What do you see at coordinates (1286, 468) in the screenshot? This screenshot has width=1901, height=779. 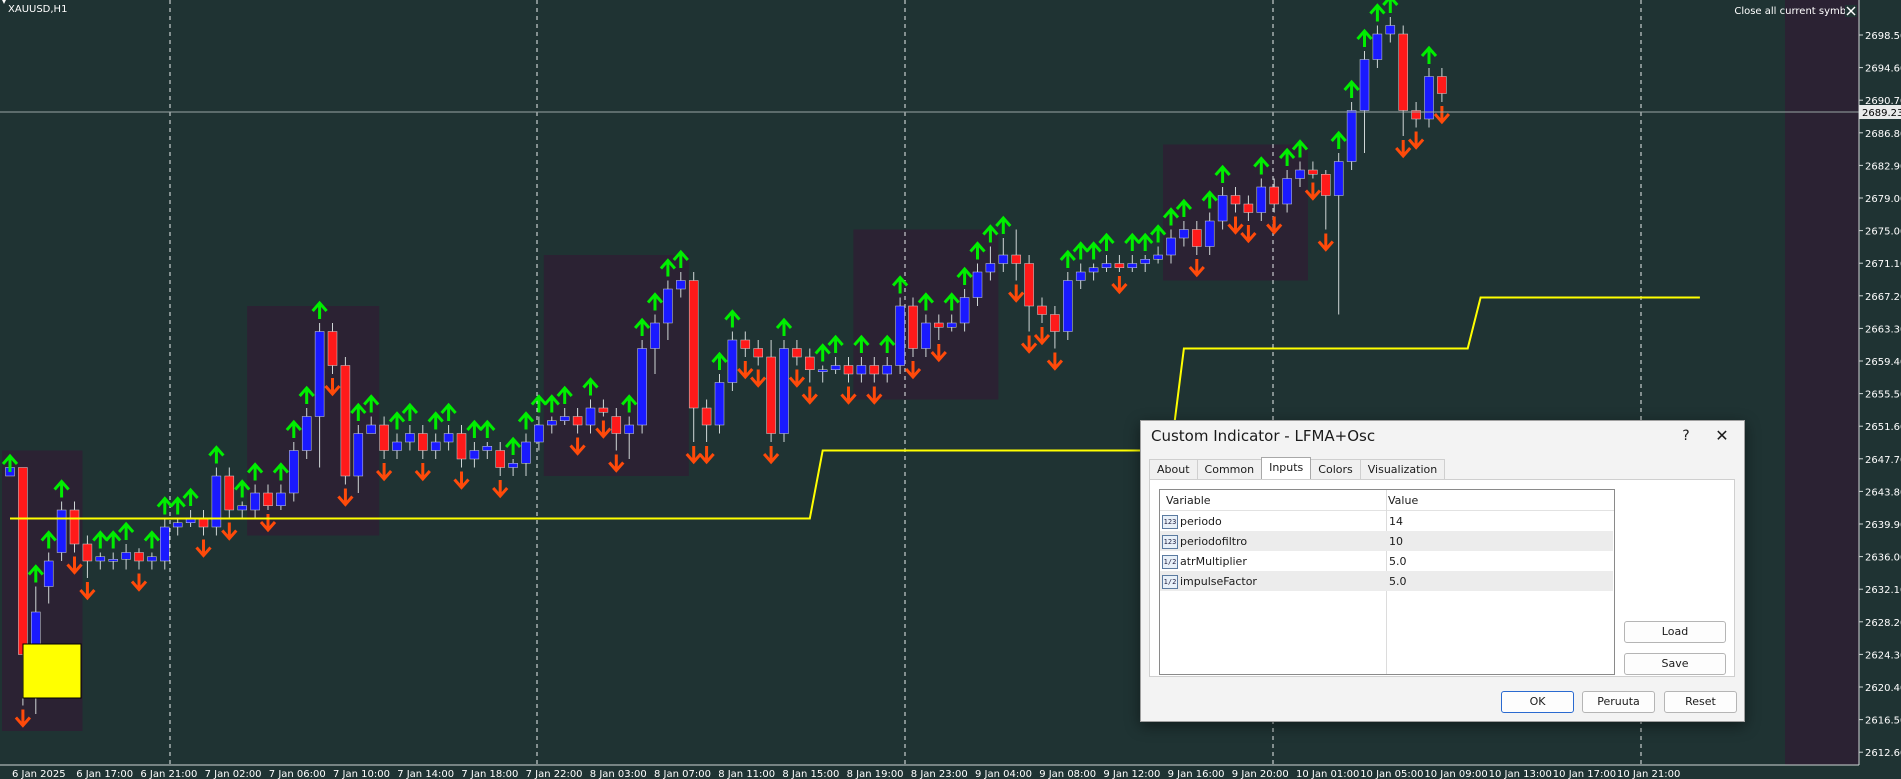 I see `tab-inputs: Inputs` at bounding box center [1286, 468].